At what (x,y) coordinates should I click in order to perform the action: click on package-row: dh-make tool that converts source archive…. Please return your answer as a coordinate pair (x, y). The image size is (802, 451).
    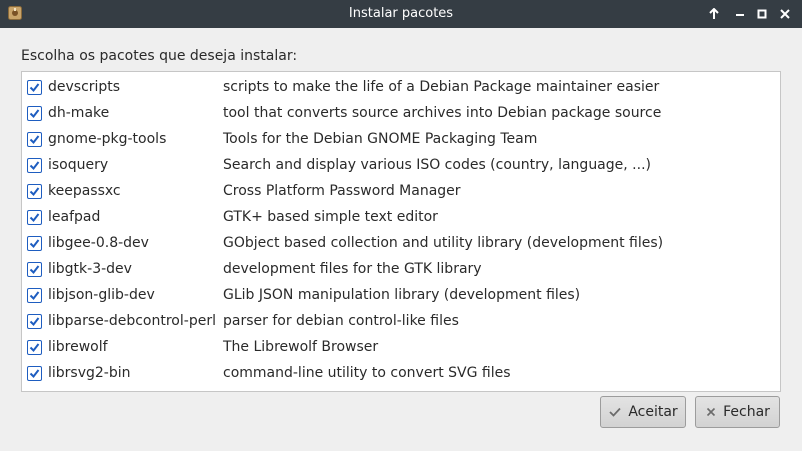
    Looking at the image, I should click on (401, 113).